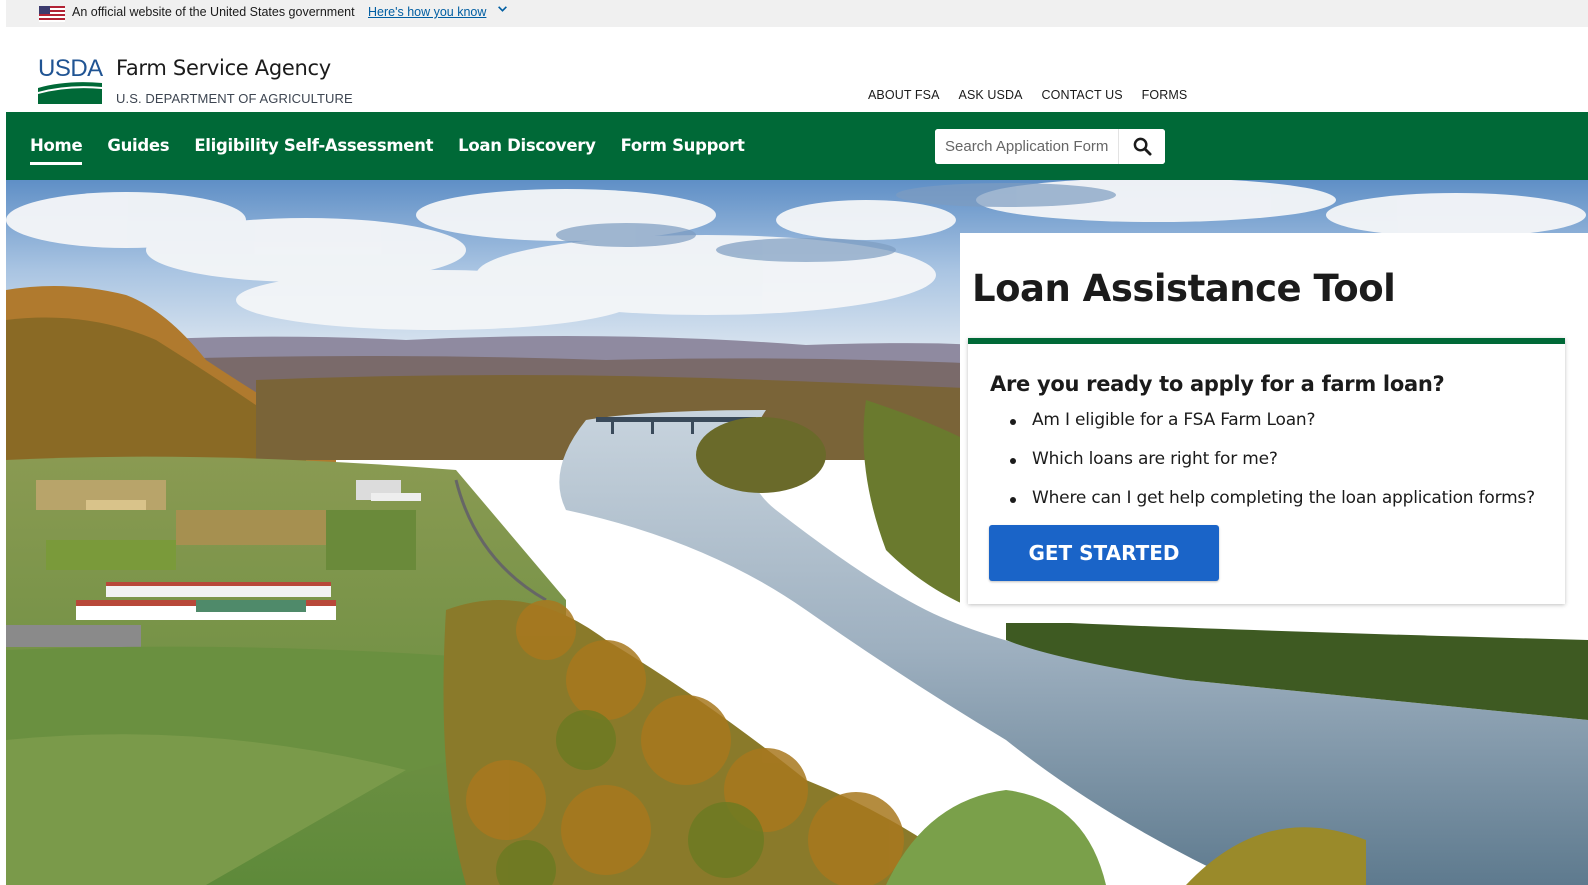 This screenshot has height=885, width=1588. I want to click on card-title: Loan Assistance Tool, so click(1184, 288).